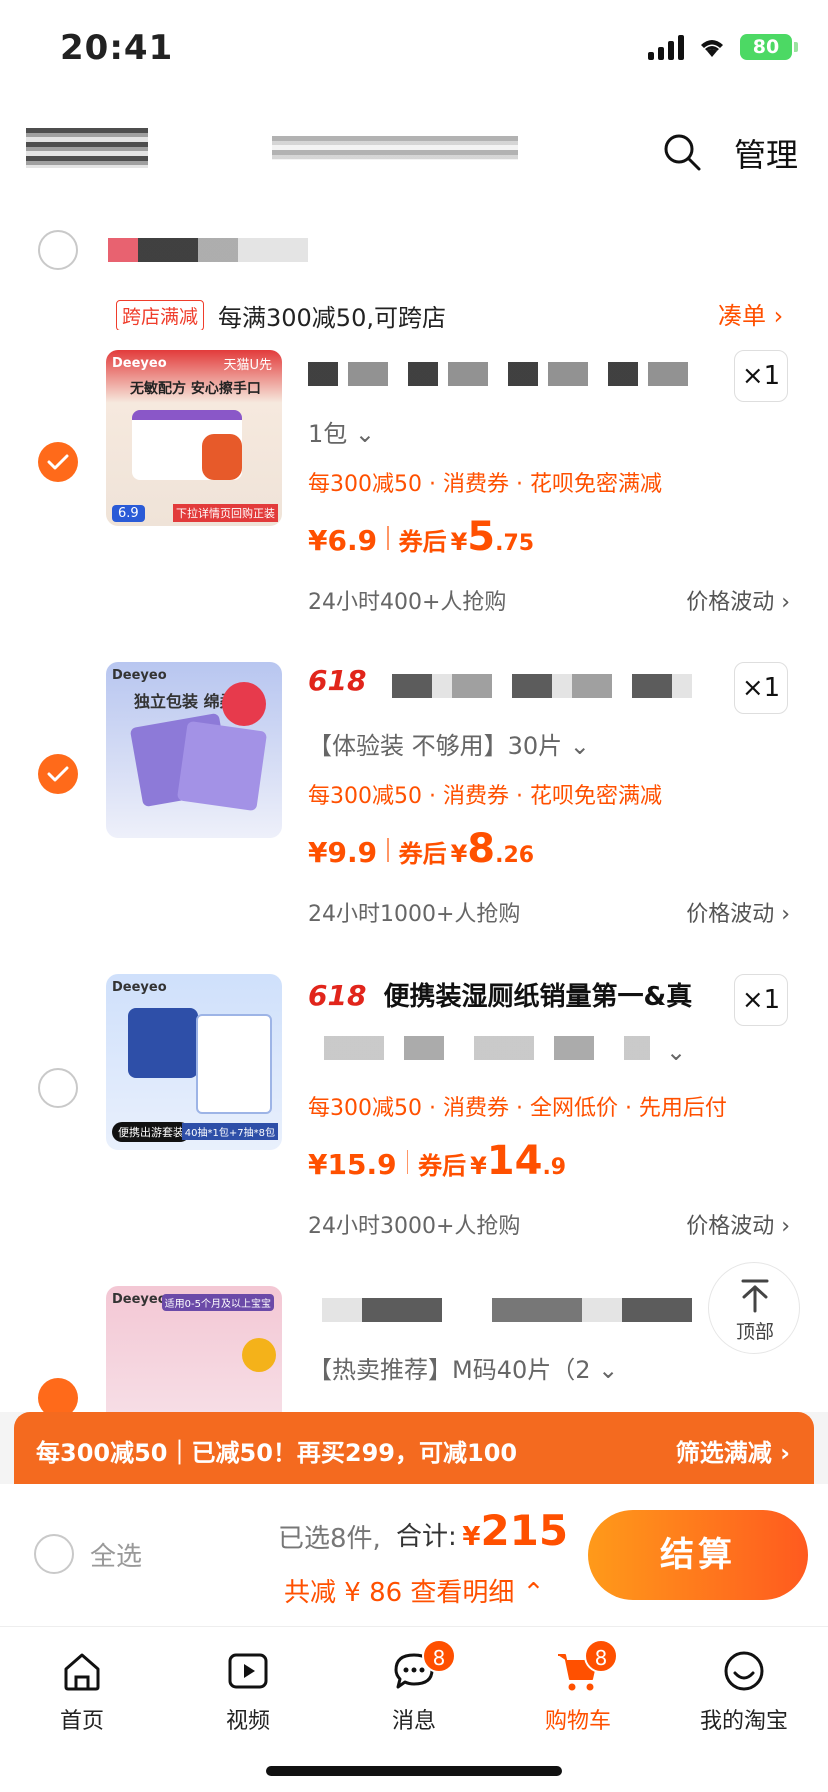 The width and height of the screenshot is (828, 1792). What do you see at coordinates (413, 1721) in the screenshot?
I see `tab-messages-label: 消息` at bounding box center [413, 1721].